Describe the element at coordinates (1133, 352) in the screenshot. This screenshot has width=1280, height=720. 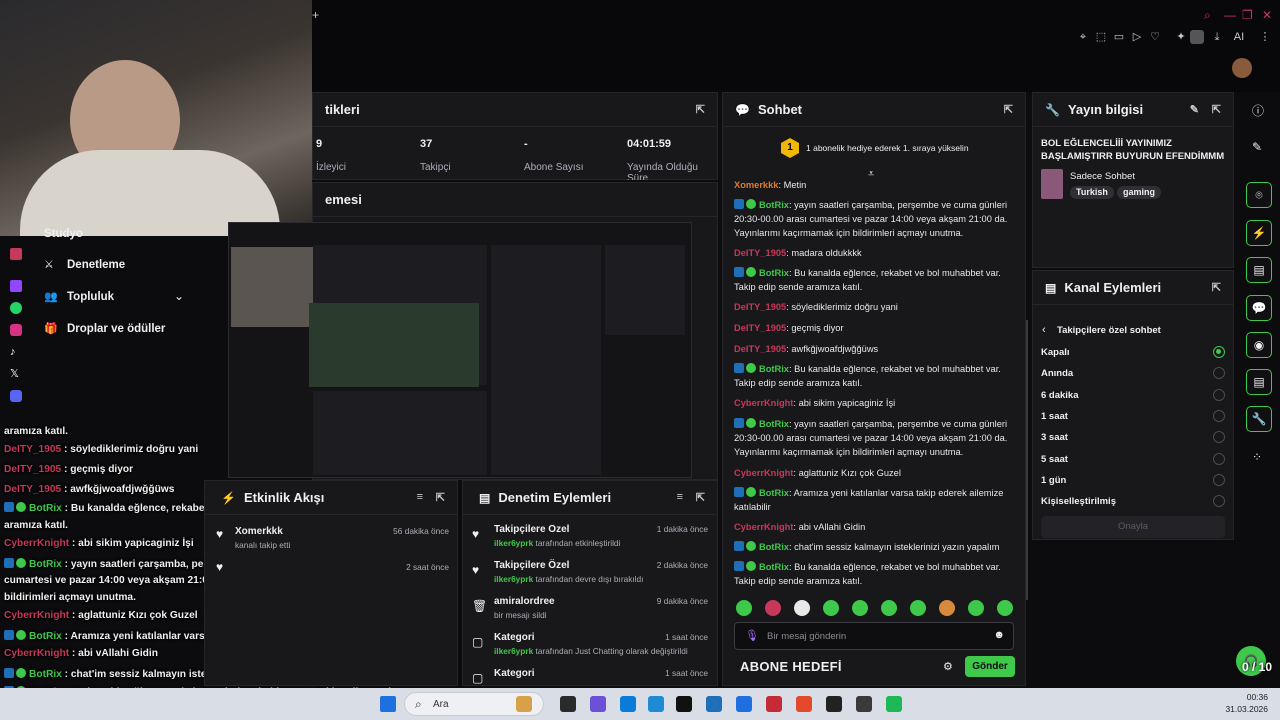
I see `radio-option: Kapalı` at that location.